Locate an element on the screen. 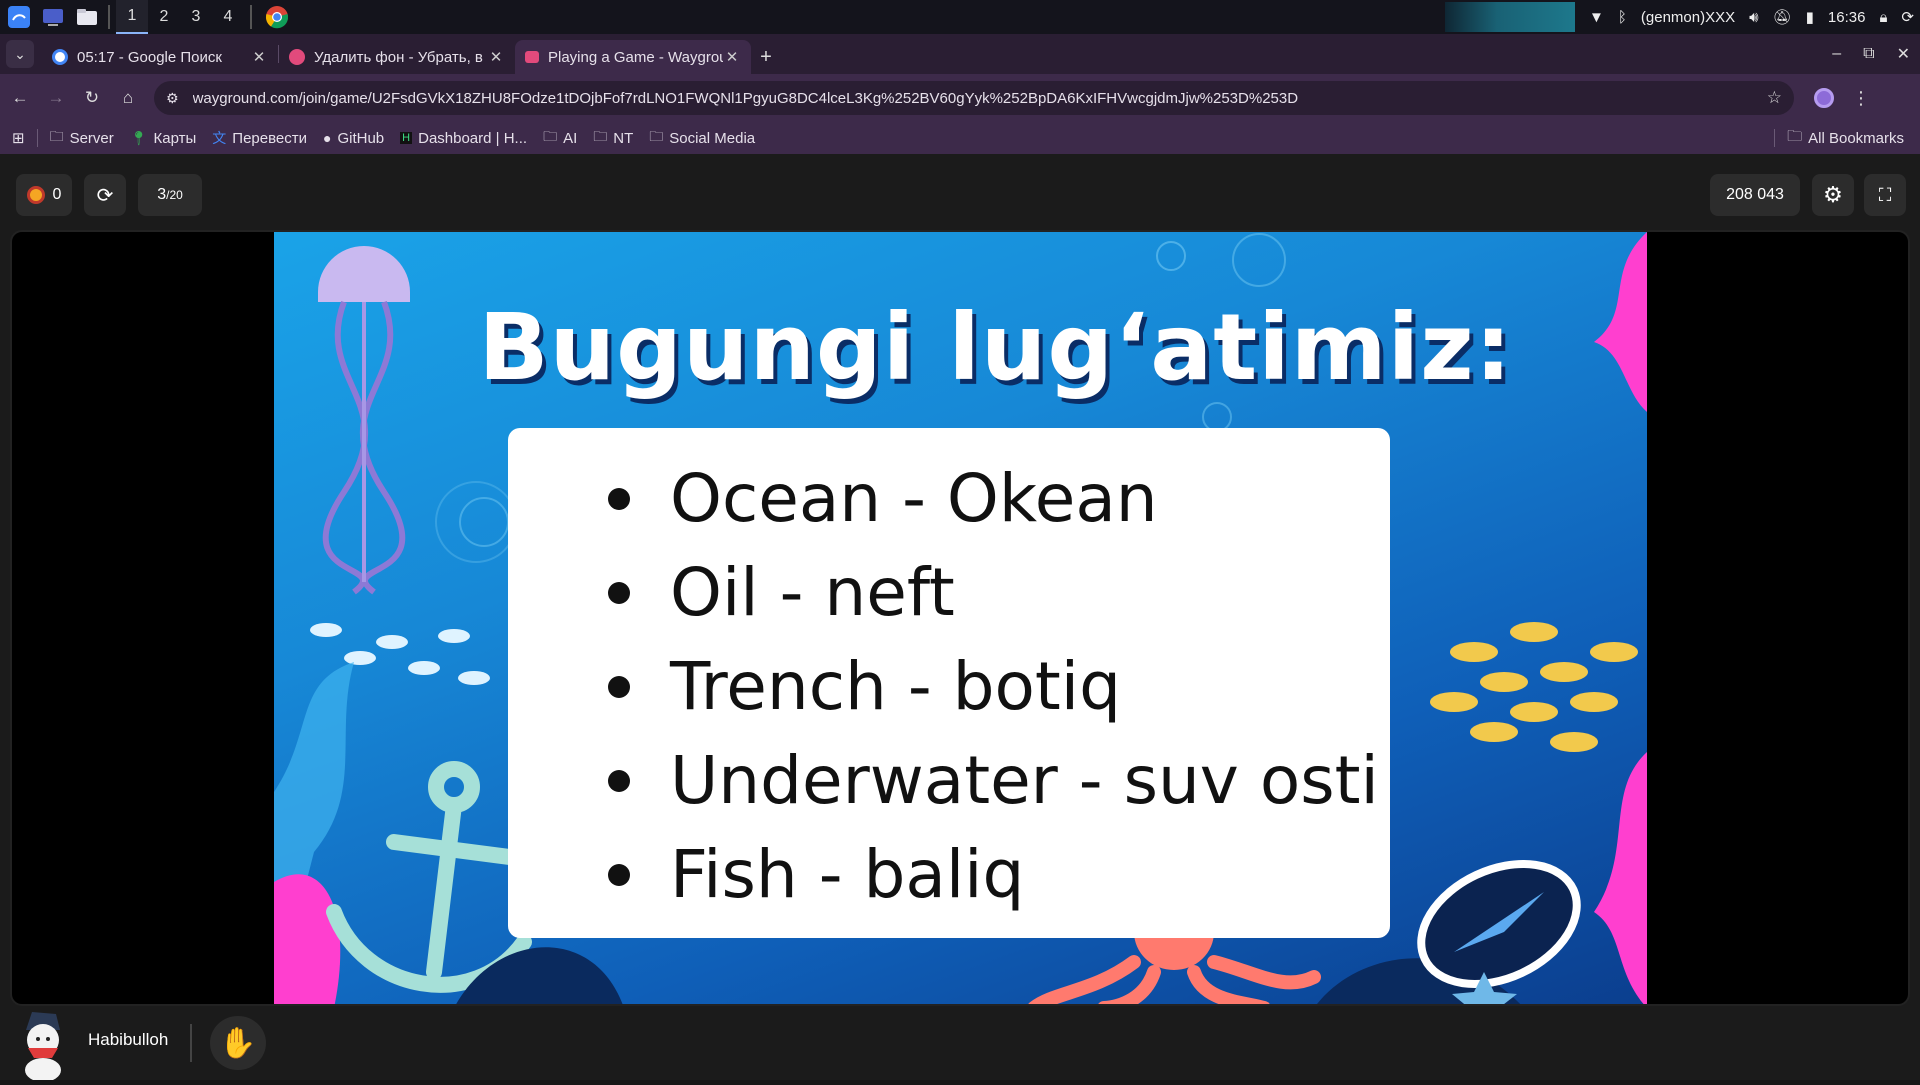 Image resolution: width=1920 pixels, height=1085 pixels. raise-hand-button: ✋ is located at coordinates (238, 1043).